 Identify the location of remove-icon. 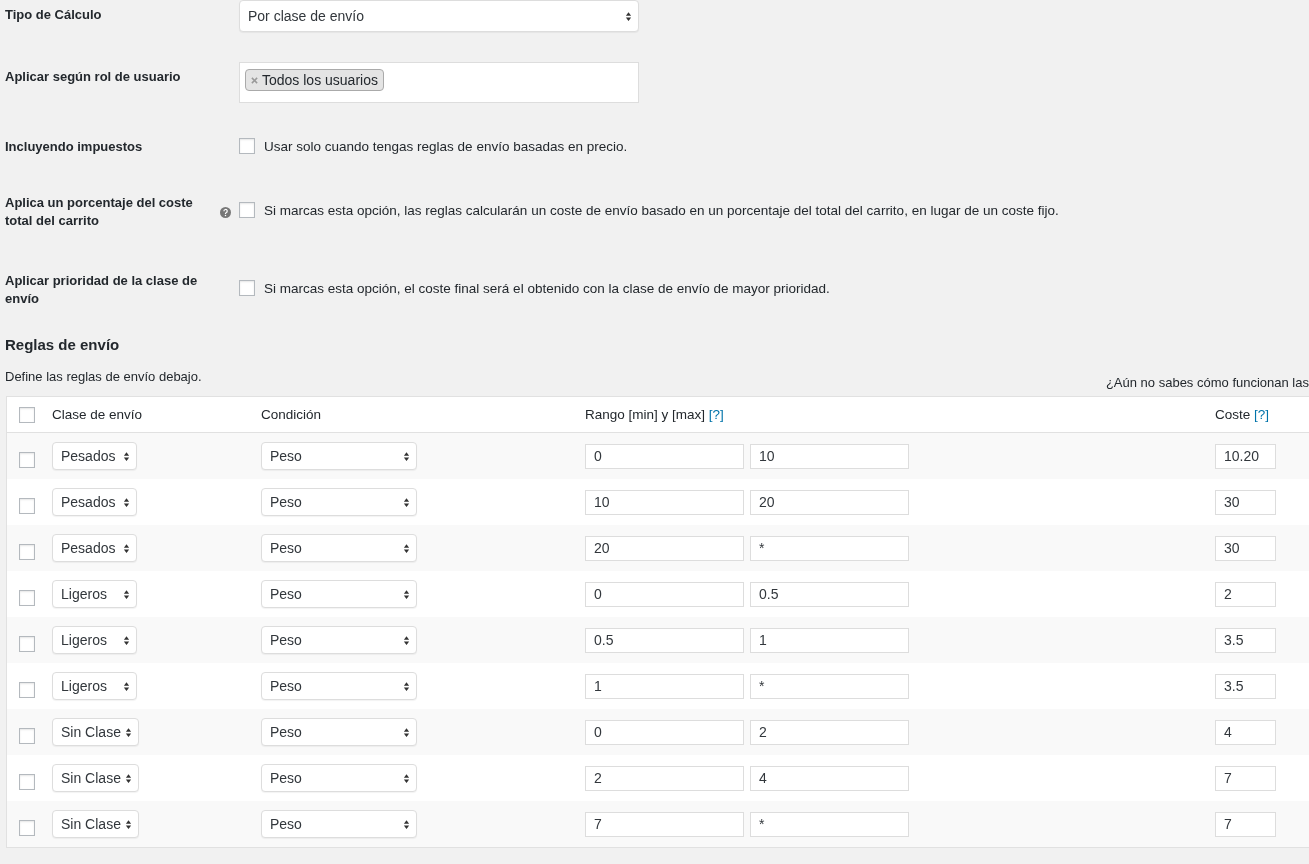
(254, 80).